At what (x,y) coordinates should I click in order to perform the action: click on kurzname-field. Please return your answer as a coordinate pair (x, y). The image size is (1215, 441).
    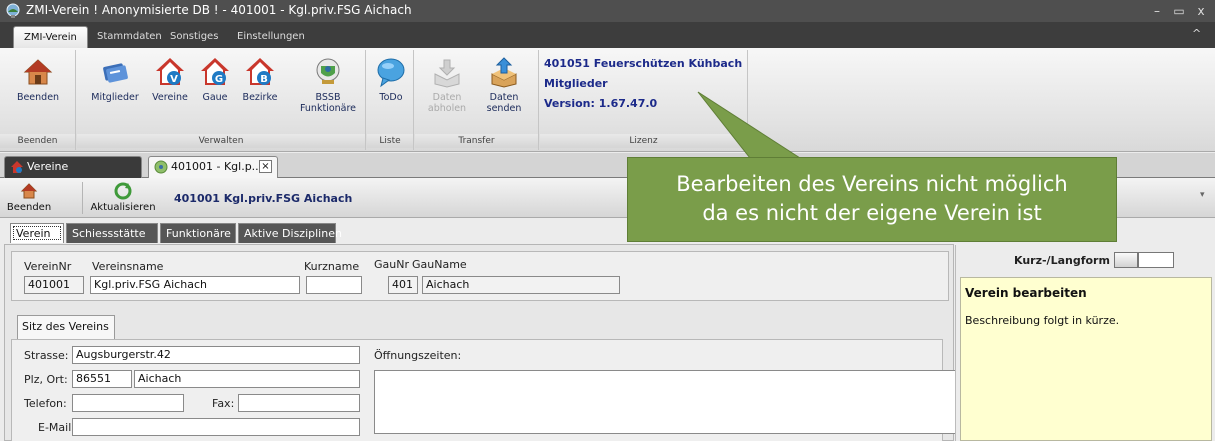
    Looking at the image, I should click on (334, 285).